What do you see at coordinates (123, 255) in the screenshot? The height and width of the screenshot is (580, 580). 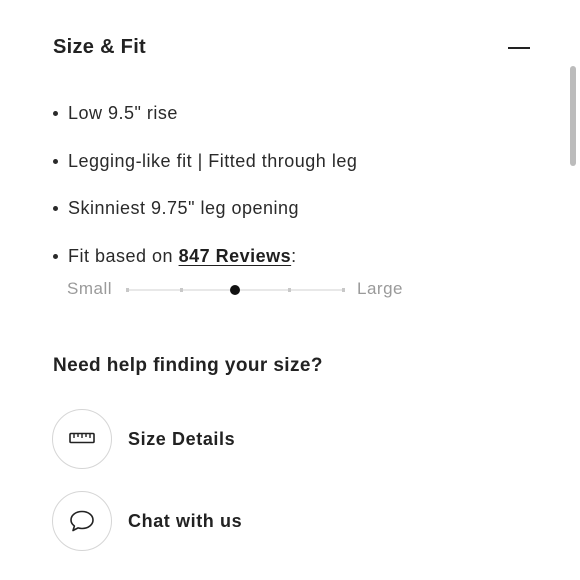 I see `fit-reviews-prefix: Fit based on` at bounding box center [123, 255].